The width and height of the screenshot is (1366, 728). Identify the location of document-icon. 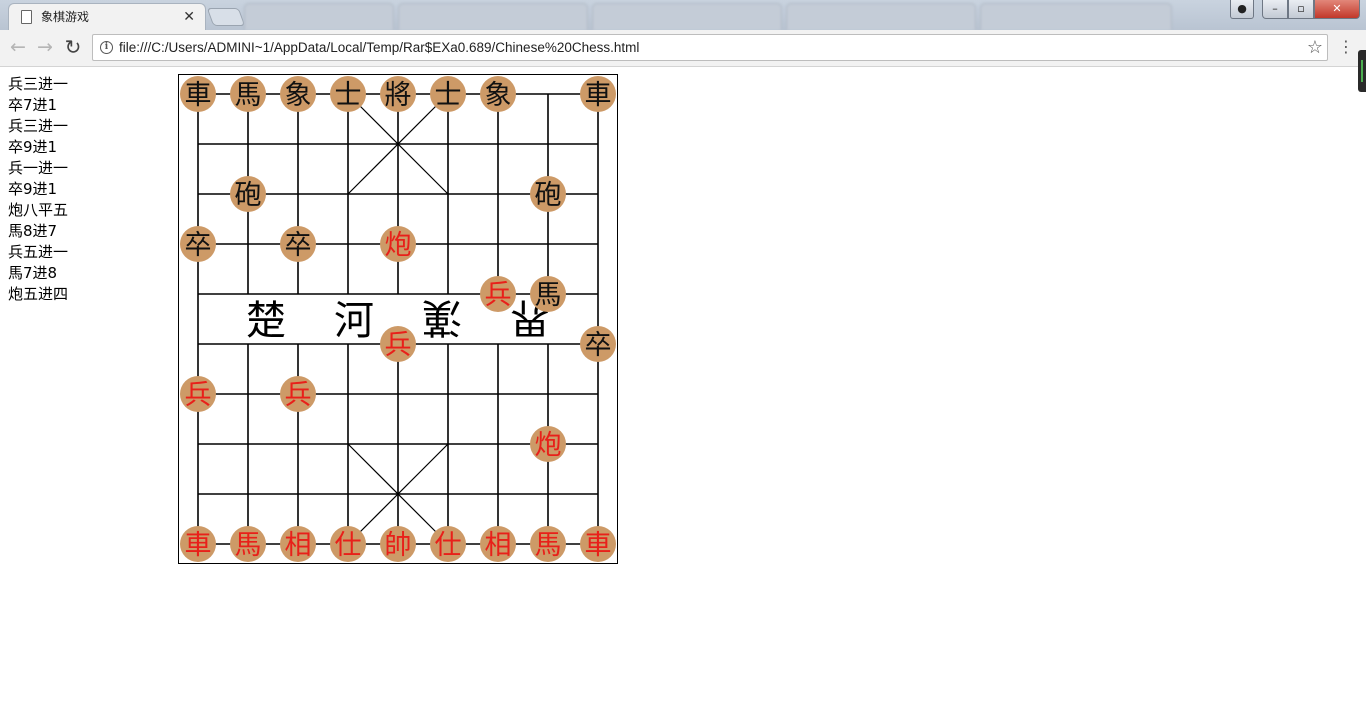
(26, 16).